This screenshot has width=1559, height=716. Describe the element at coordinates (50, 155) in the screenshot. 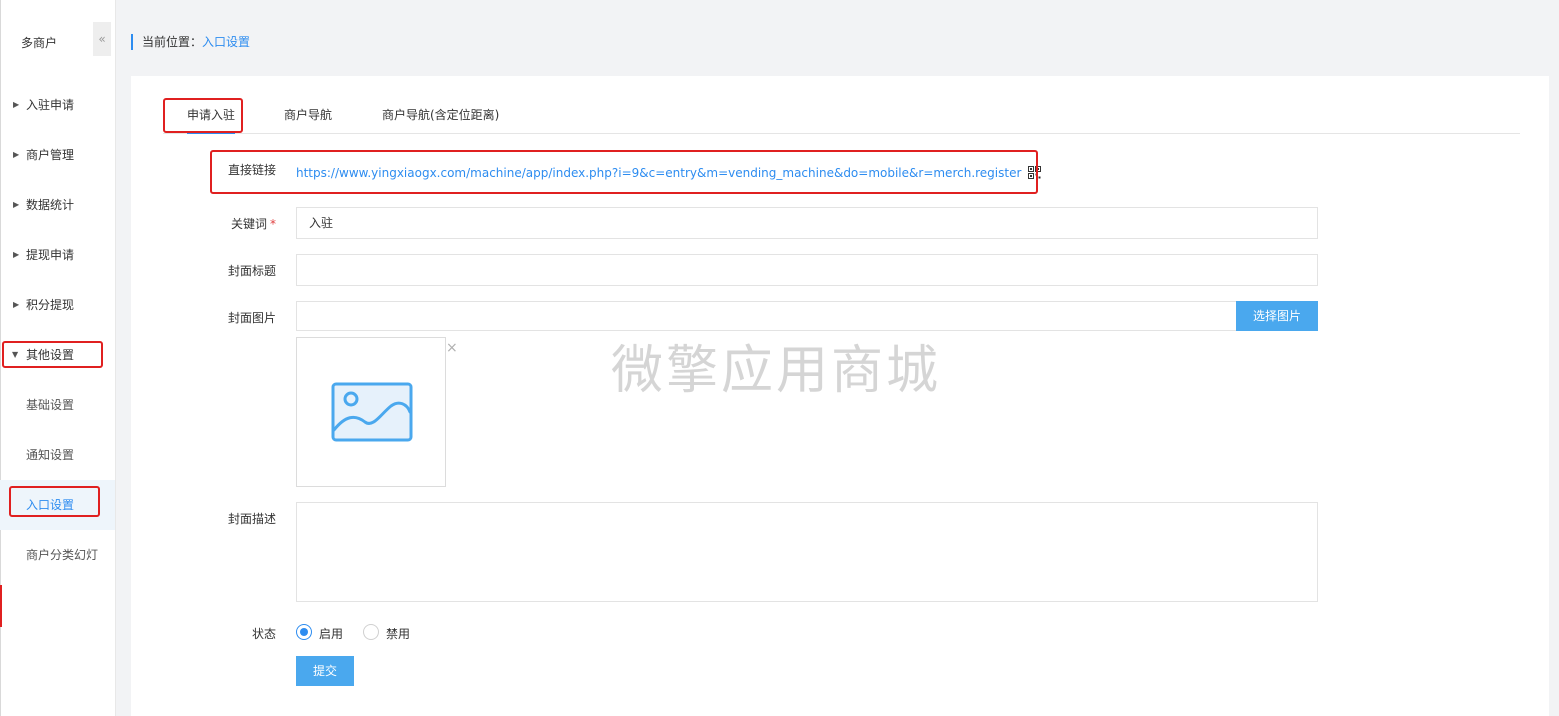

I see `sidebar-item-label: 商户管理` at that location.